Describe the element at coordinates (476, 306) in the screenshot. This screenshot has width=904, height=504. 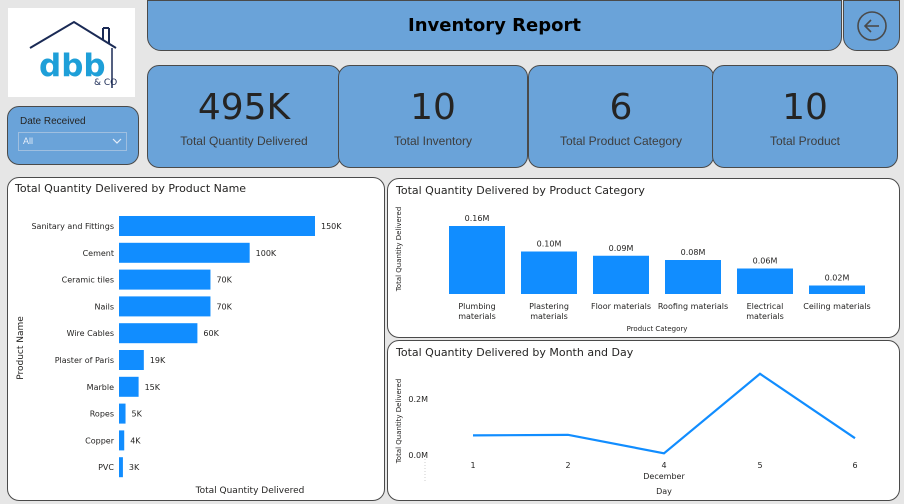
I see `tick-label-x: Plumbing` at that location.